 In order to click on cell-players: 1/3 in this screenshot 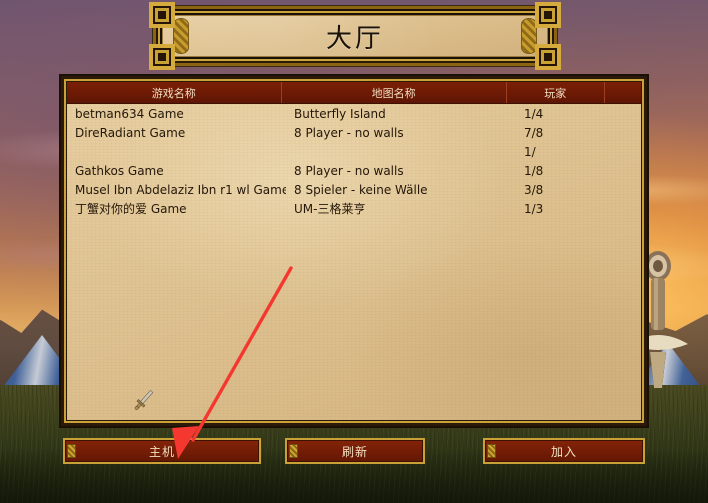, I will do `click(534, 208)`.